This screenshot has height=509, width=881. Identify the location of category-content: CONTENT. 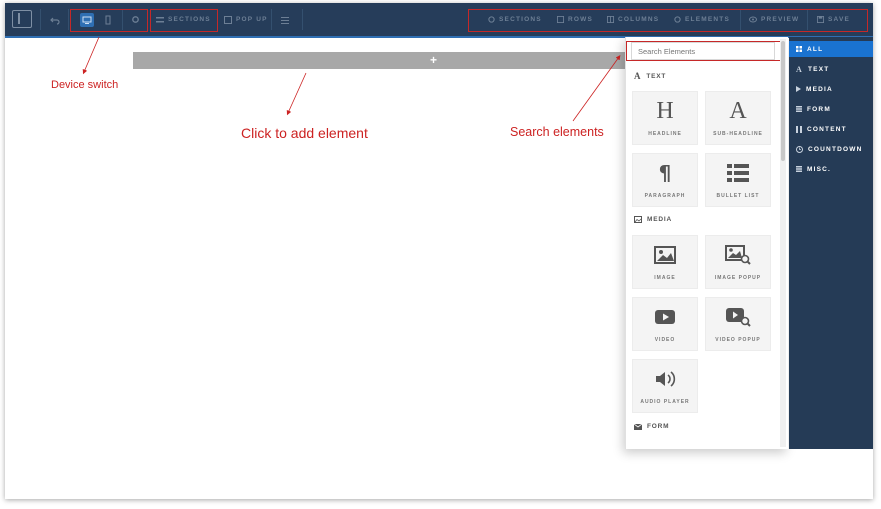
(831, 129).